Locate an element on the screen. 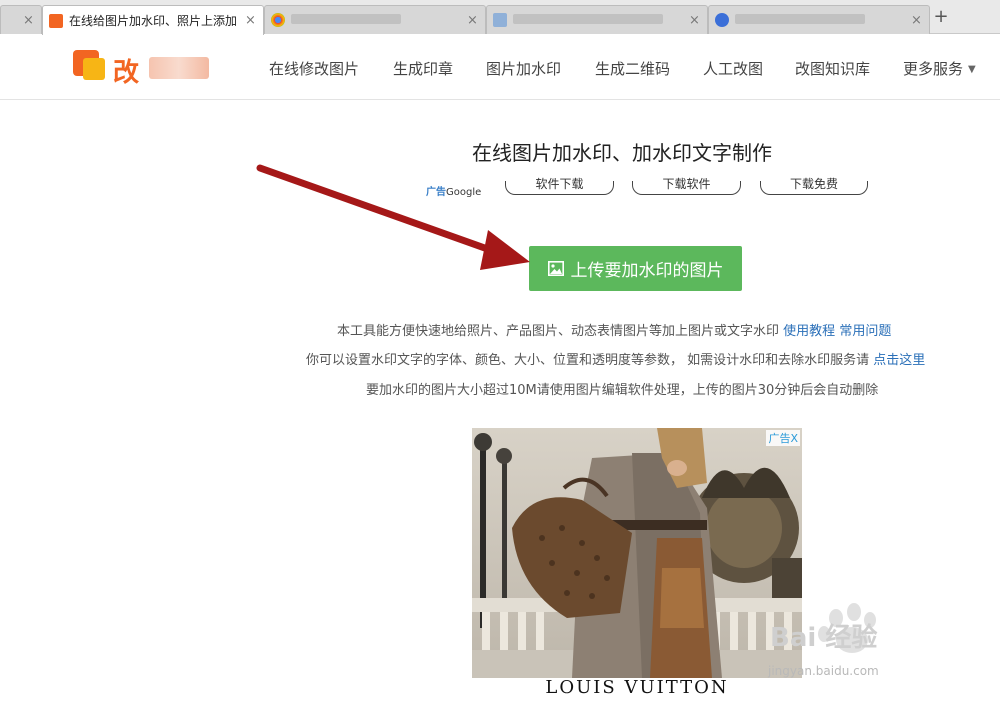 This screenshot has height=706, width=1000. upload-image-button: 上传要加水印的图片 is located at coordinates (635, 268).